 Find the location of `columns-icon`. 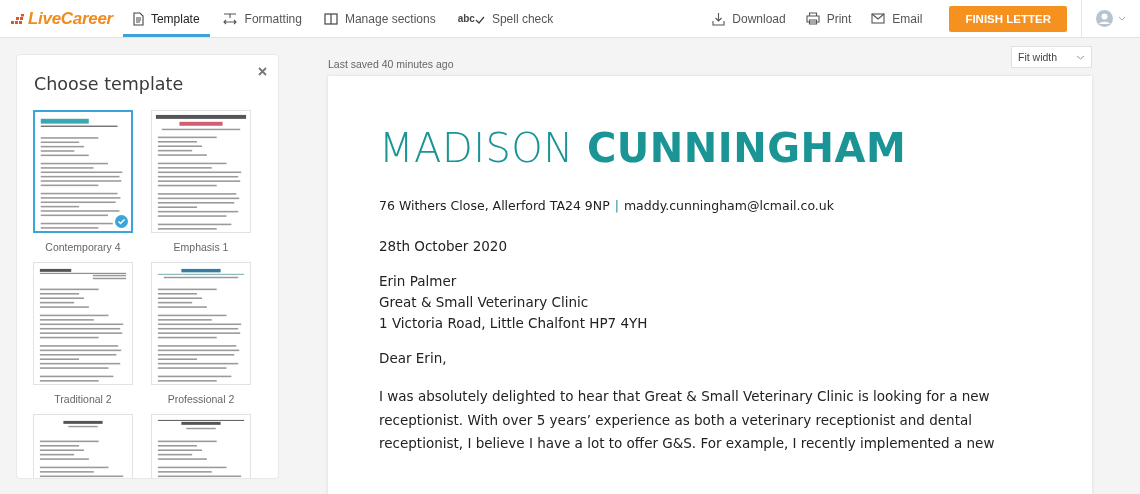

columns-icon is located at coordinates (330, 18).